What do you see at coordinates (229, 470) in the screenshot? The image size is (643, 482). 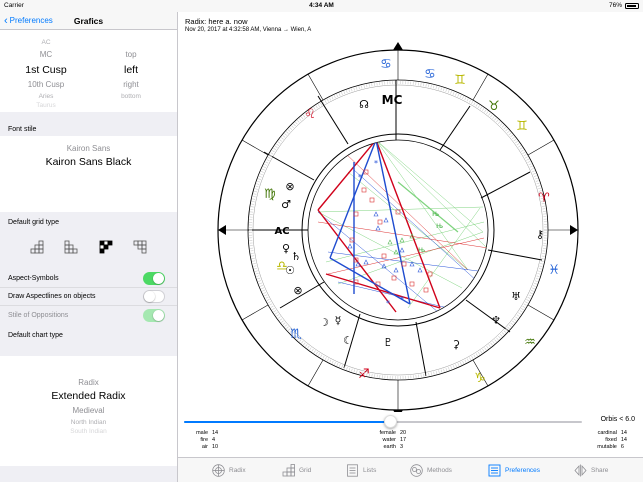 I see `tab-radix: Radix` at bounding box center [229, 470].